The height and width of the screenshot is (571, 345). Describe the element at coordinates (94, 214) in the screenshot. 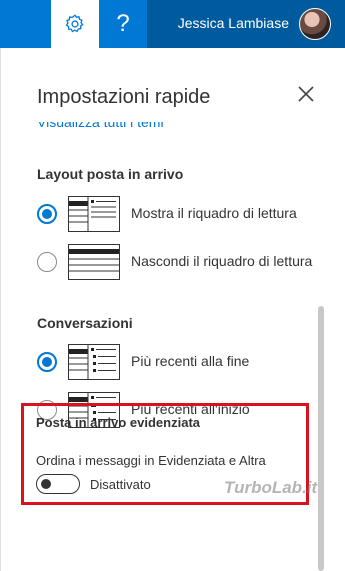

I see `reading-pane-shown-icon` at that location.